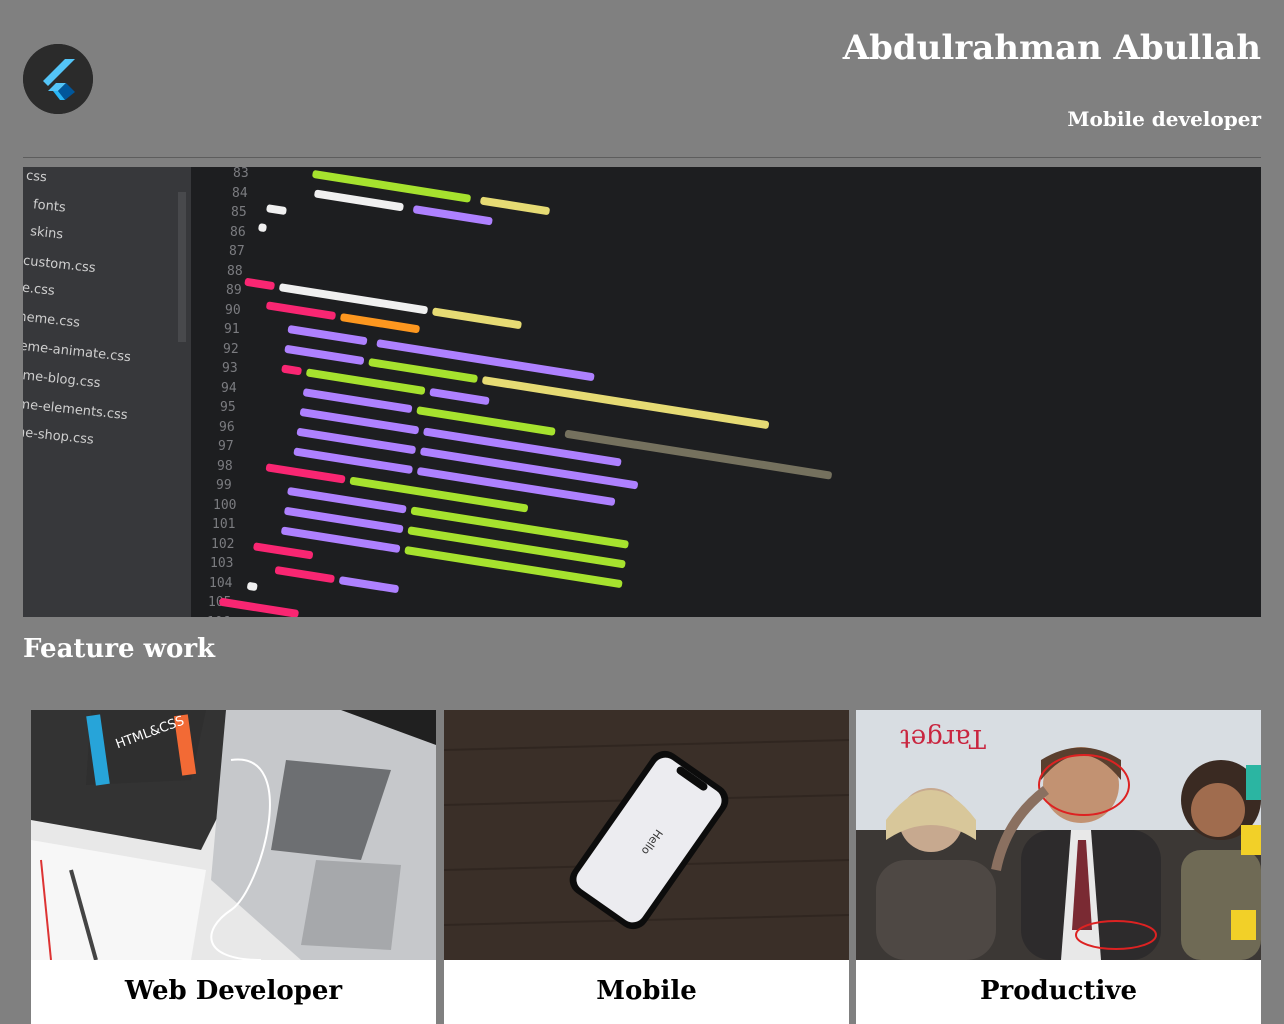 This screenshot has height=1024, width=1284. What do you see at coordinates (642, 157) in the screenshot?
I see `header-divider` at bounding box center [642, 157].